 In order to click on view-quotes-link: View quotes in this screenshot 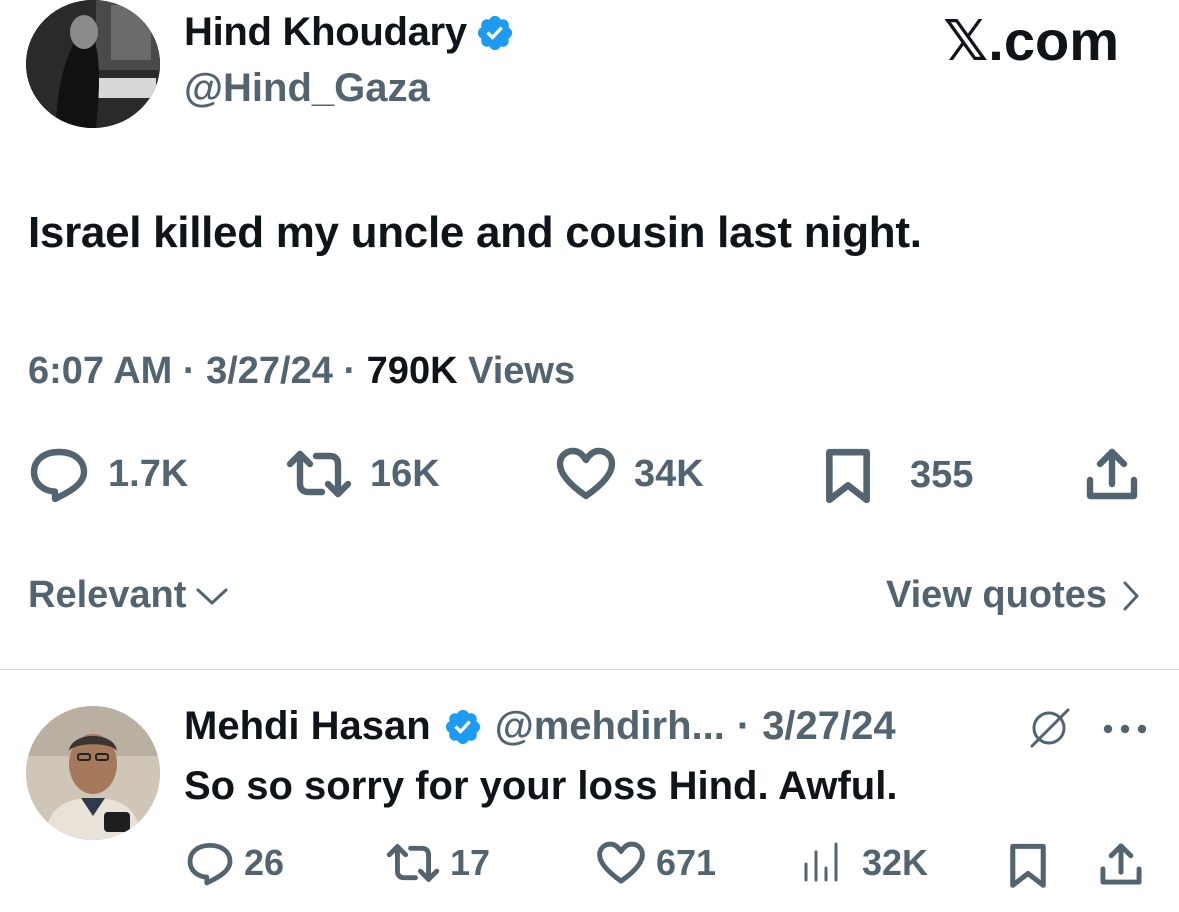, I will do `click(1013, 595)`.